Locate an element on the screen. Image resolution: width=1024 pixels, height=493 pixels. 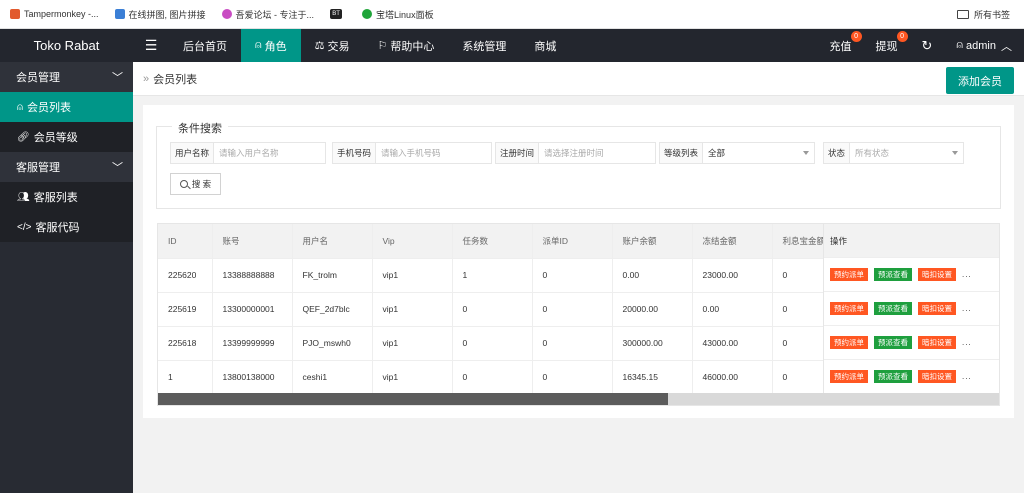
phone-input: 请输入手机号码 is located at coordinates (434, 153).